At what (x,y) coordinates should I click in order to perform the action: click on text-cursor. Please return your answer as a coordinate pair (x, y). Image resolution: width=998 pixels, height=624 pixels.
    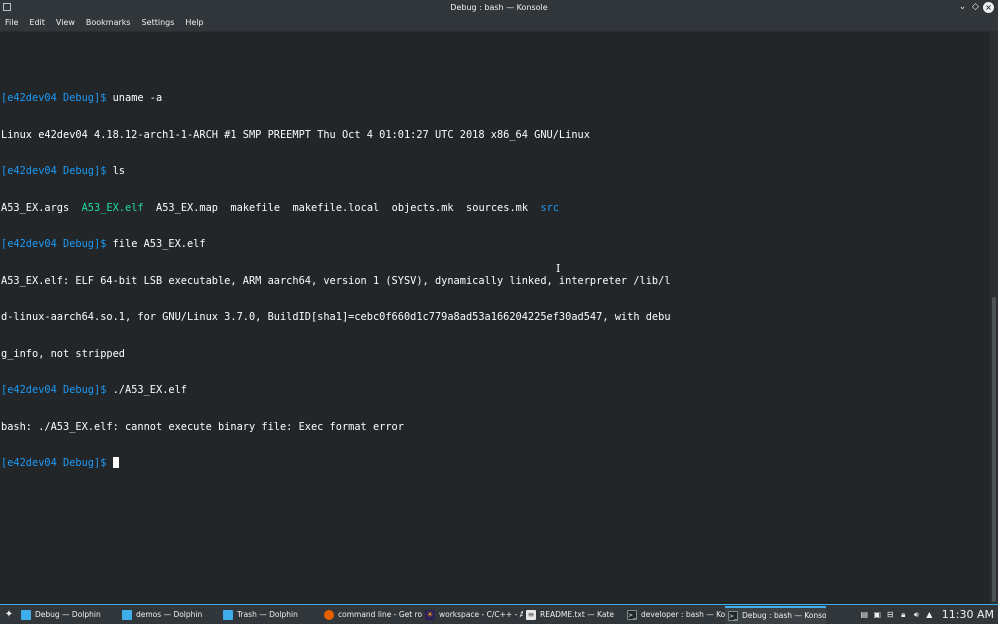
    Looking at the image, I should click on (115, 462).